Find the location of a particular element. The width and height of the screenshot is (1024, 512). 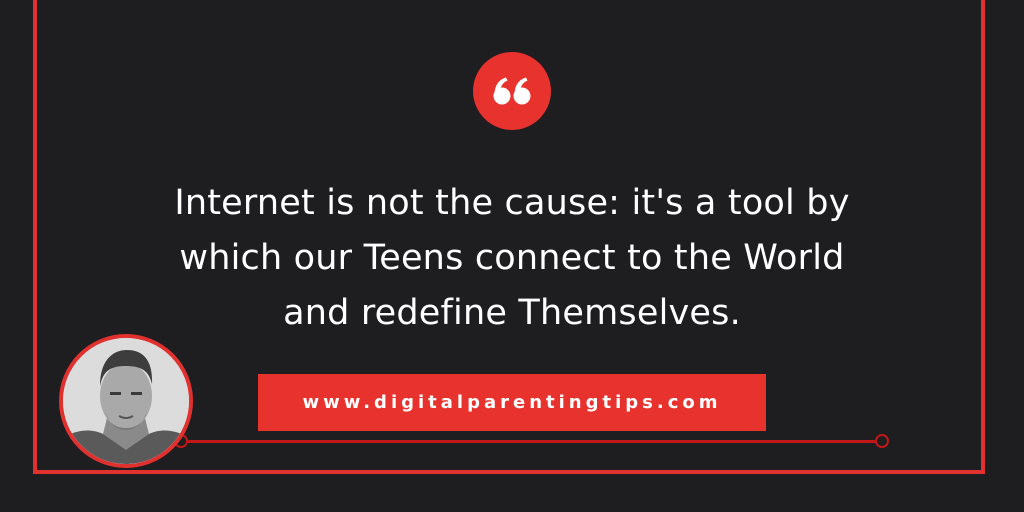

quotation-mark-icon is located at coordinates (512, 91).